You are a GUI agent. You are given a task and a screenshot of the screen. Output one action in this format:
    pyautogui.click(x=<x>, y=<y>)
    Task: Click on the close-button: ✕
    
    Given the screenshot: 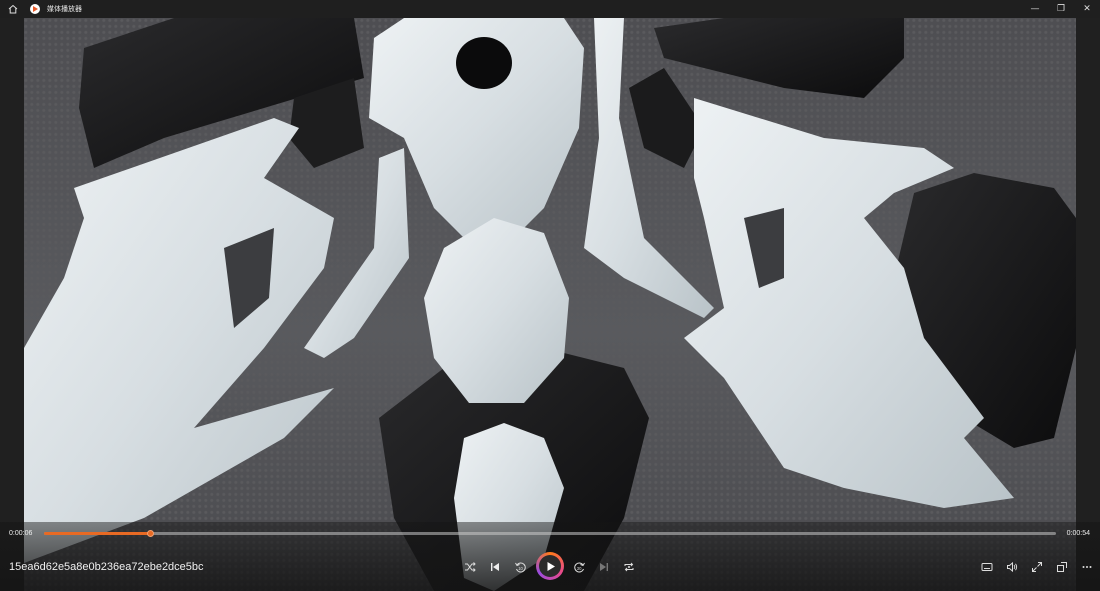 What is the action you would take?
    pyautogui.click(x=1087, y=9)
    